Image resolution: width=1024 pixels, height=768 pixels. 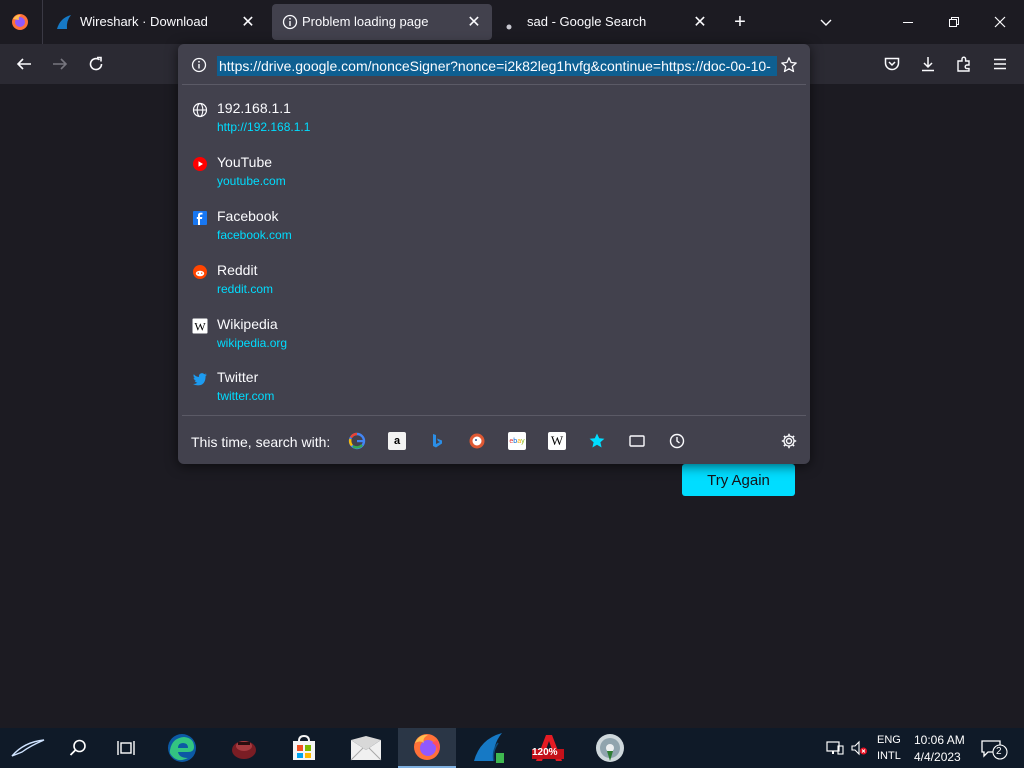 I want to click on ebay-icon: ebay, so click(x=517, y=441).